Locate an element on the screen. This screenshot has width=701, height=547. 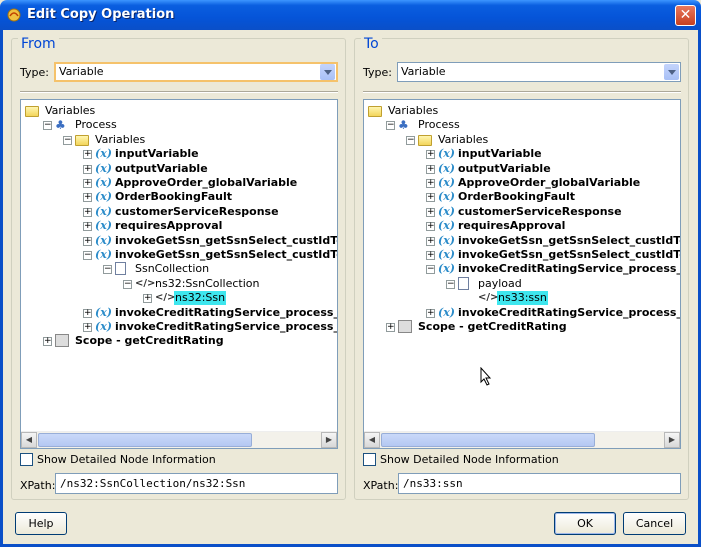
tree-node-label: ApproveOrder_globalVariable is located at coordinates (549, 182).